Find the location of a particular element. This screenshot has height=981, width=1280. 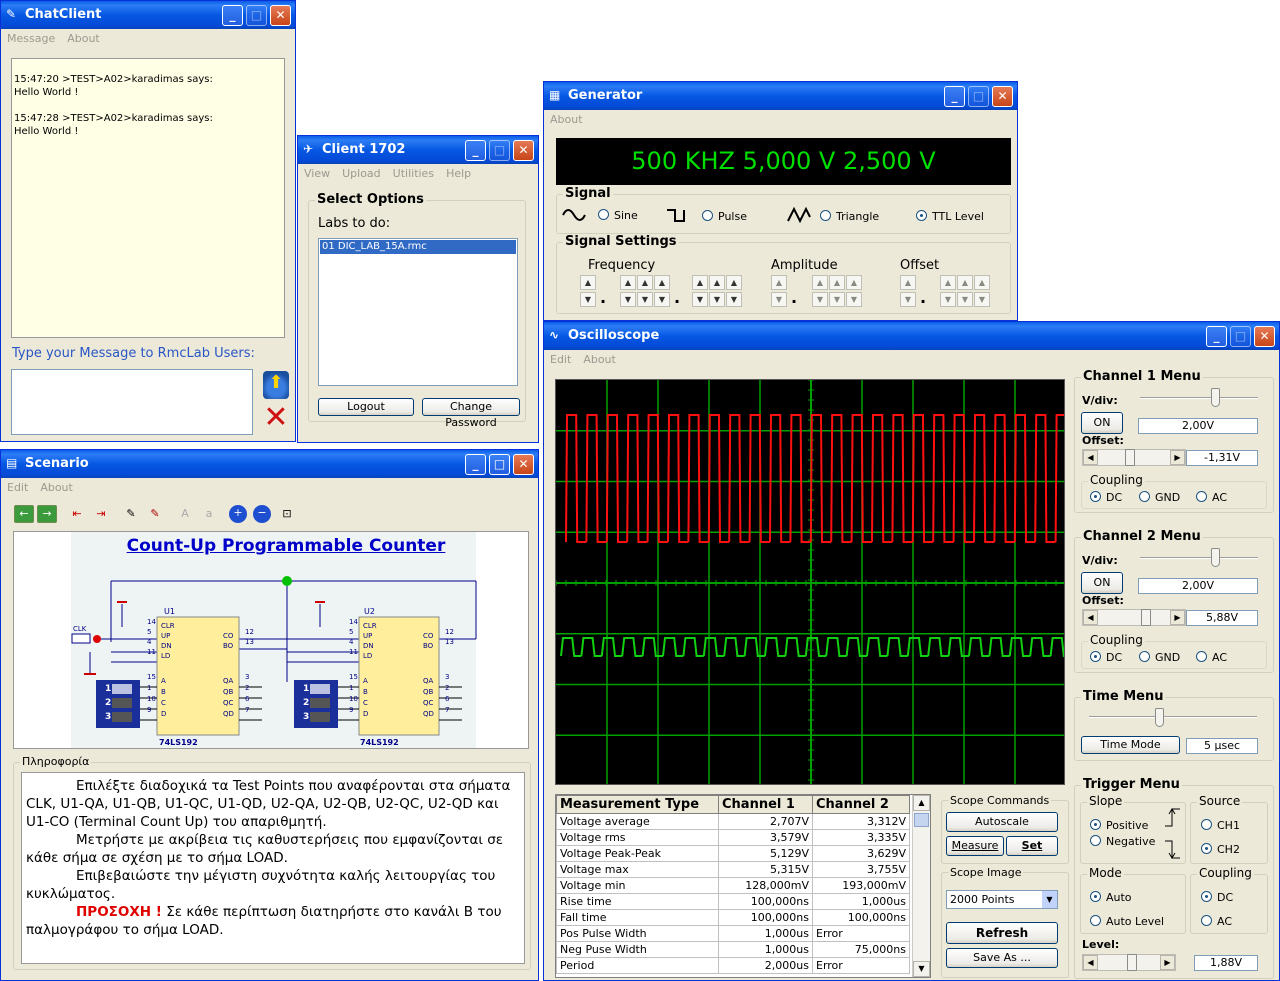

send-icon: ⬆ is located at coordinates (276, 385).